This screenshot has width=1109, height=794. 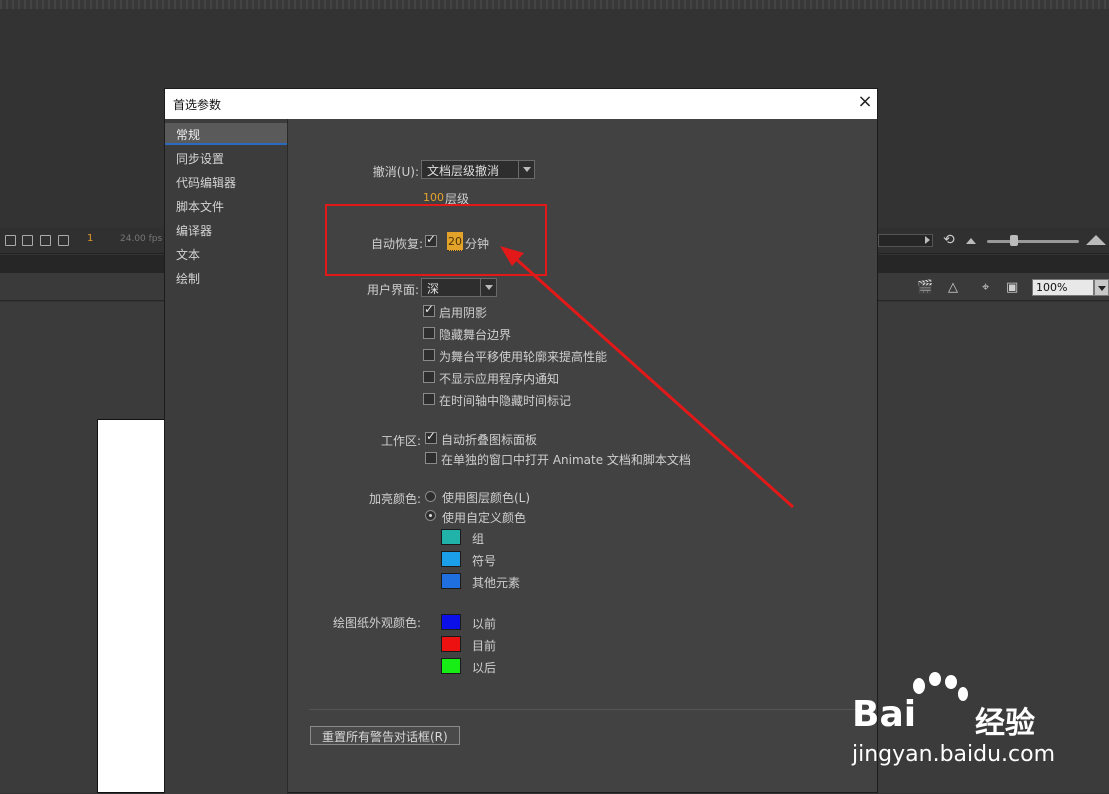 What do you see at coordinates (400, 441) in the screenshot?
I see `workspace-label: 工作区:` at bounding box center [400, 441].